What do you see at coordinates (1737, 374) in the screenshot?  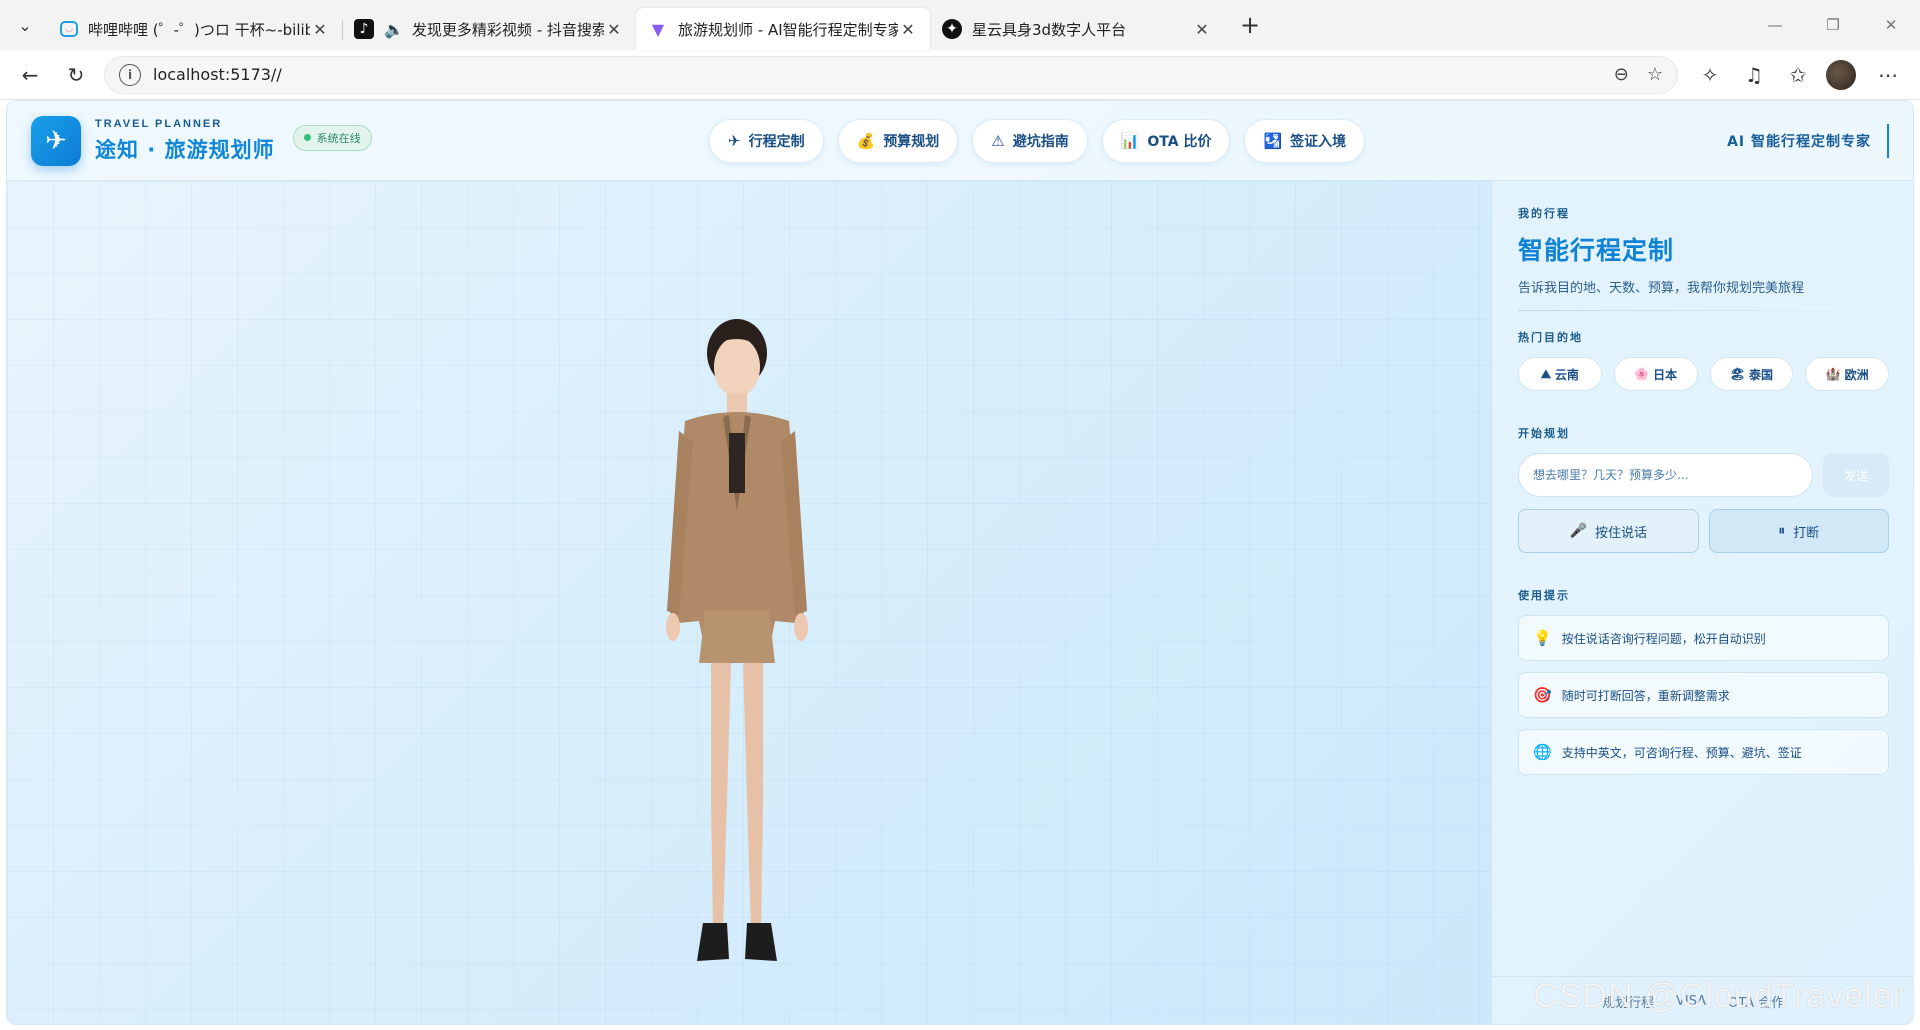 I see `beach-icon: 🏖` at bounding box center [1737, 374].